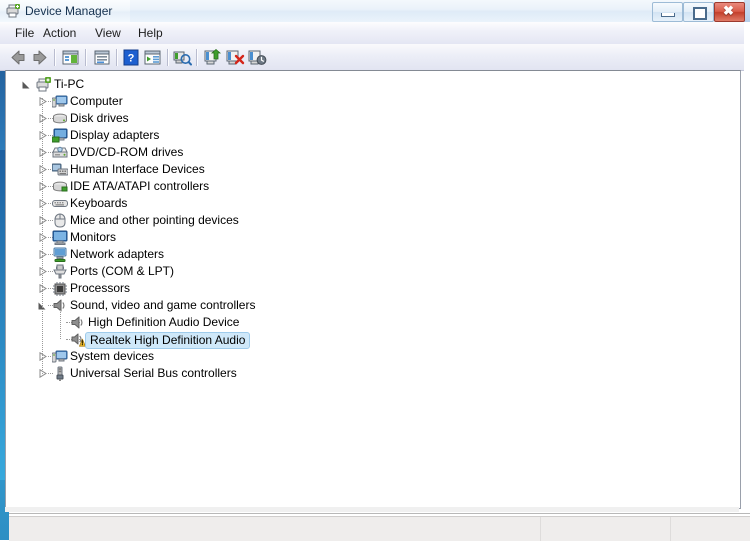  Describe the element at coordinates (372, 11) in the screenshot. I see `title-bar: Device Manager ✖` at that location.